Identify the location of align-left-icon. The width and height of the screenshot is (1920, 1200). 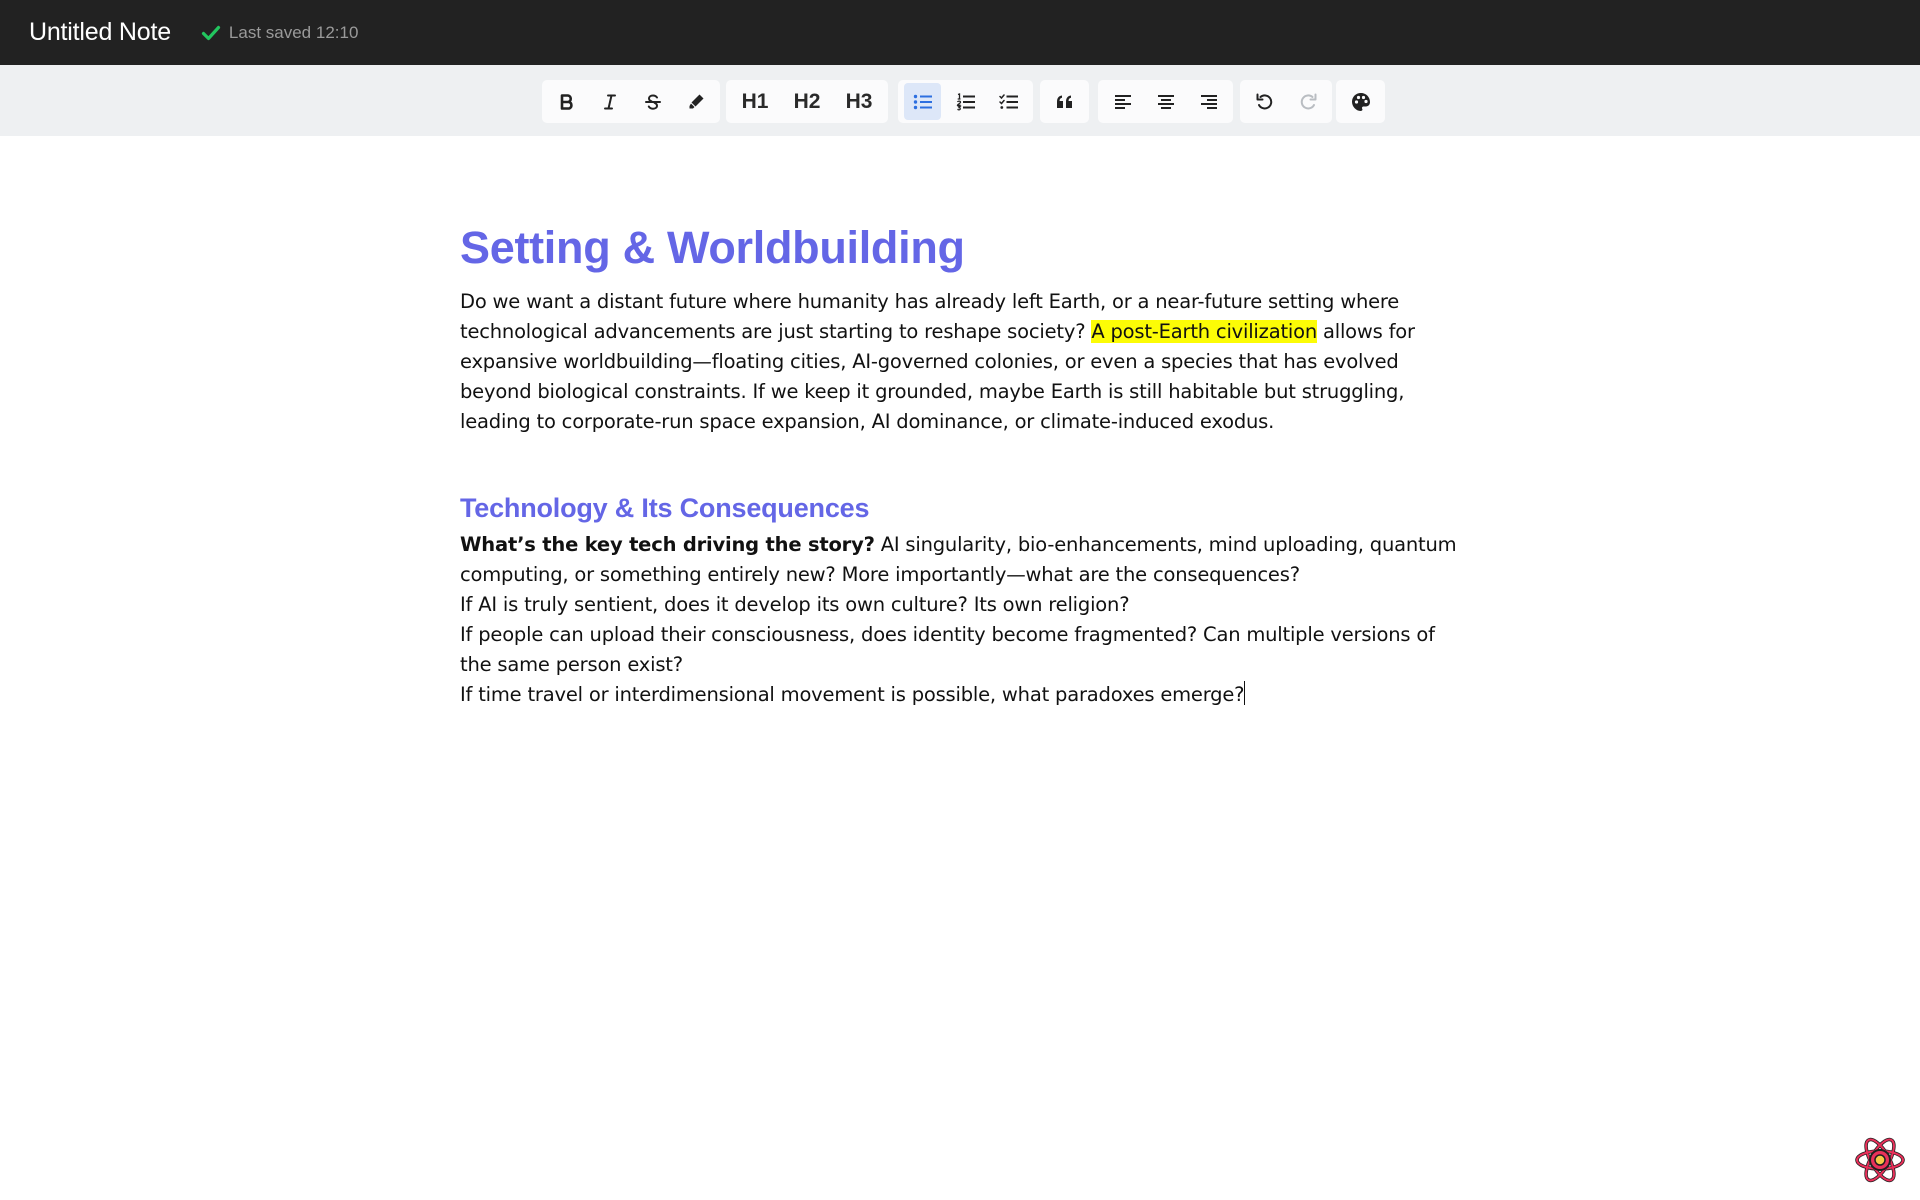
(1122, 101).